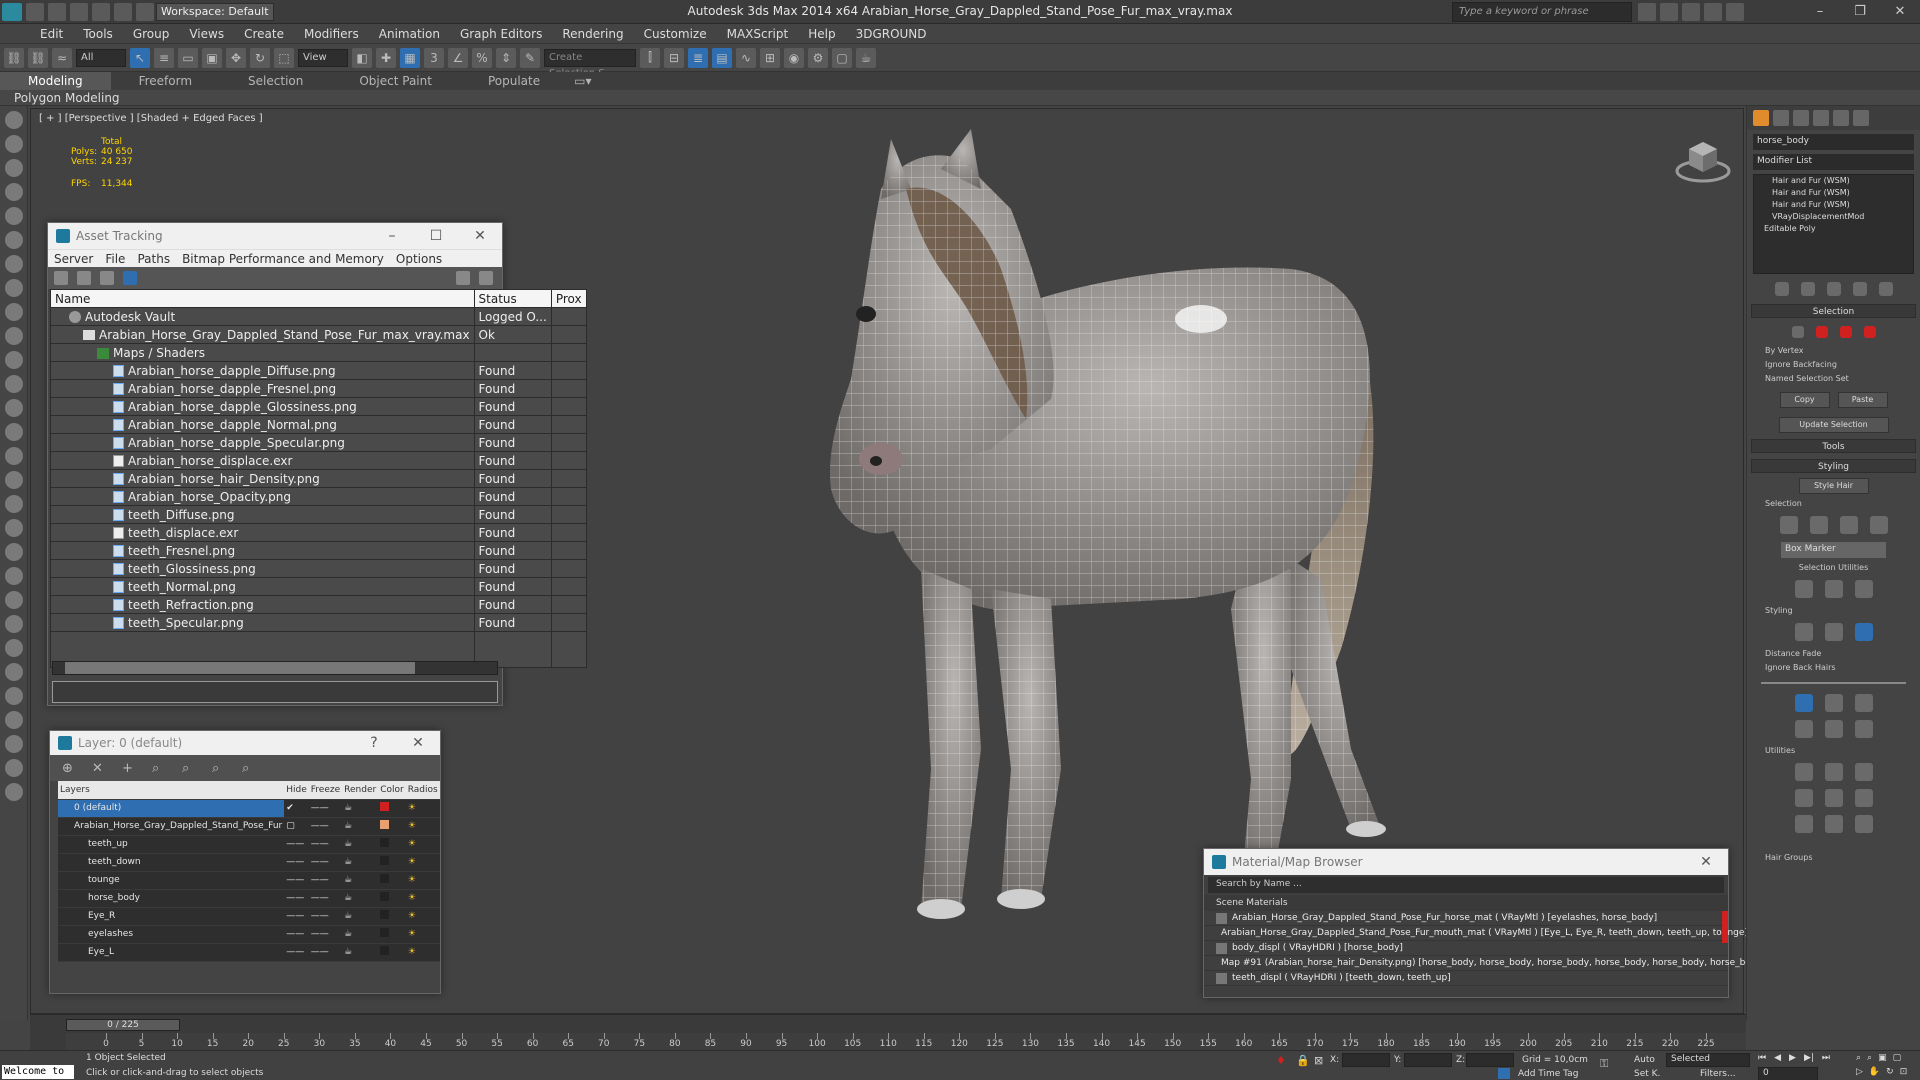 Image resolution: width=1920 pixels, height=1080 pixels. I want to click on asset-path-field, so click(275, 692).